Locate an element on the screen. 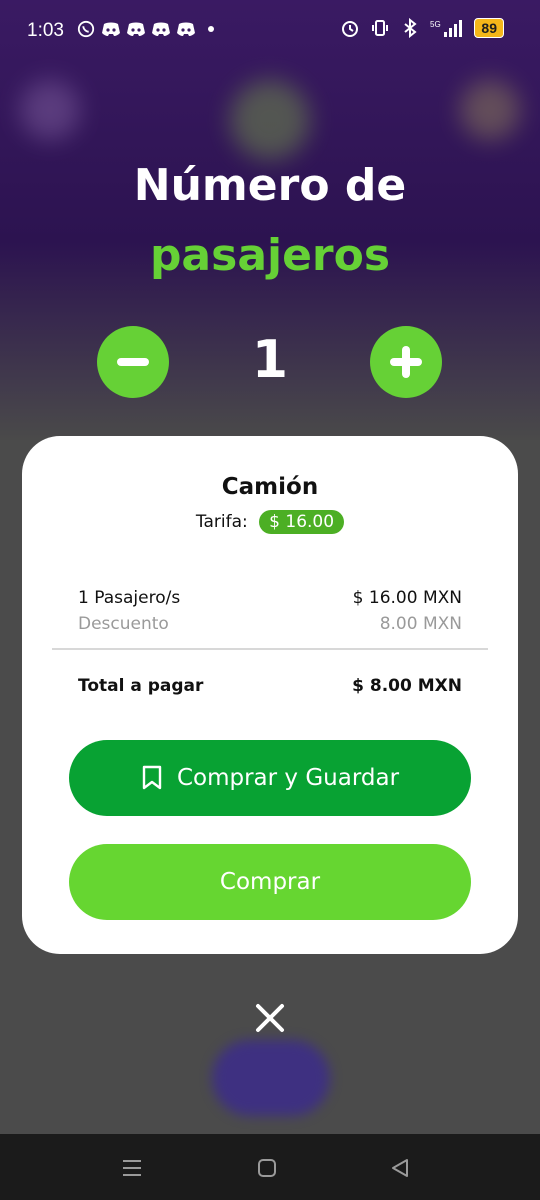 The image size is (540, 1200). decrease-passengers-button is located at coordinates (133, 362).